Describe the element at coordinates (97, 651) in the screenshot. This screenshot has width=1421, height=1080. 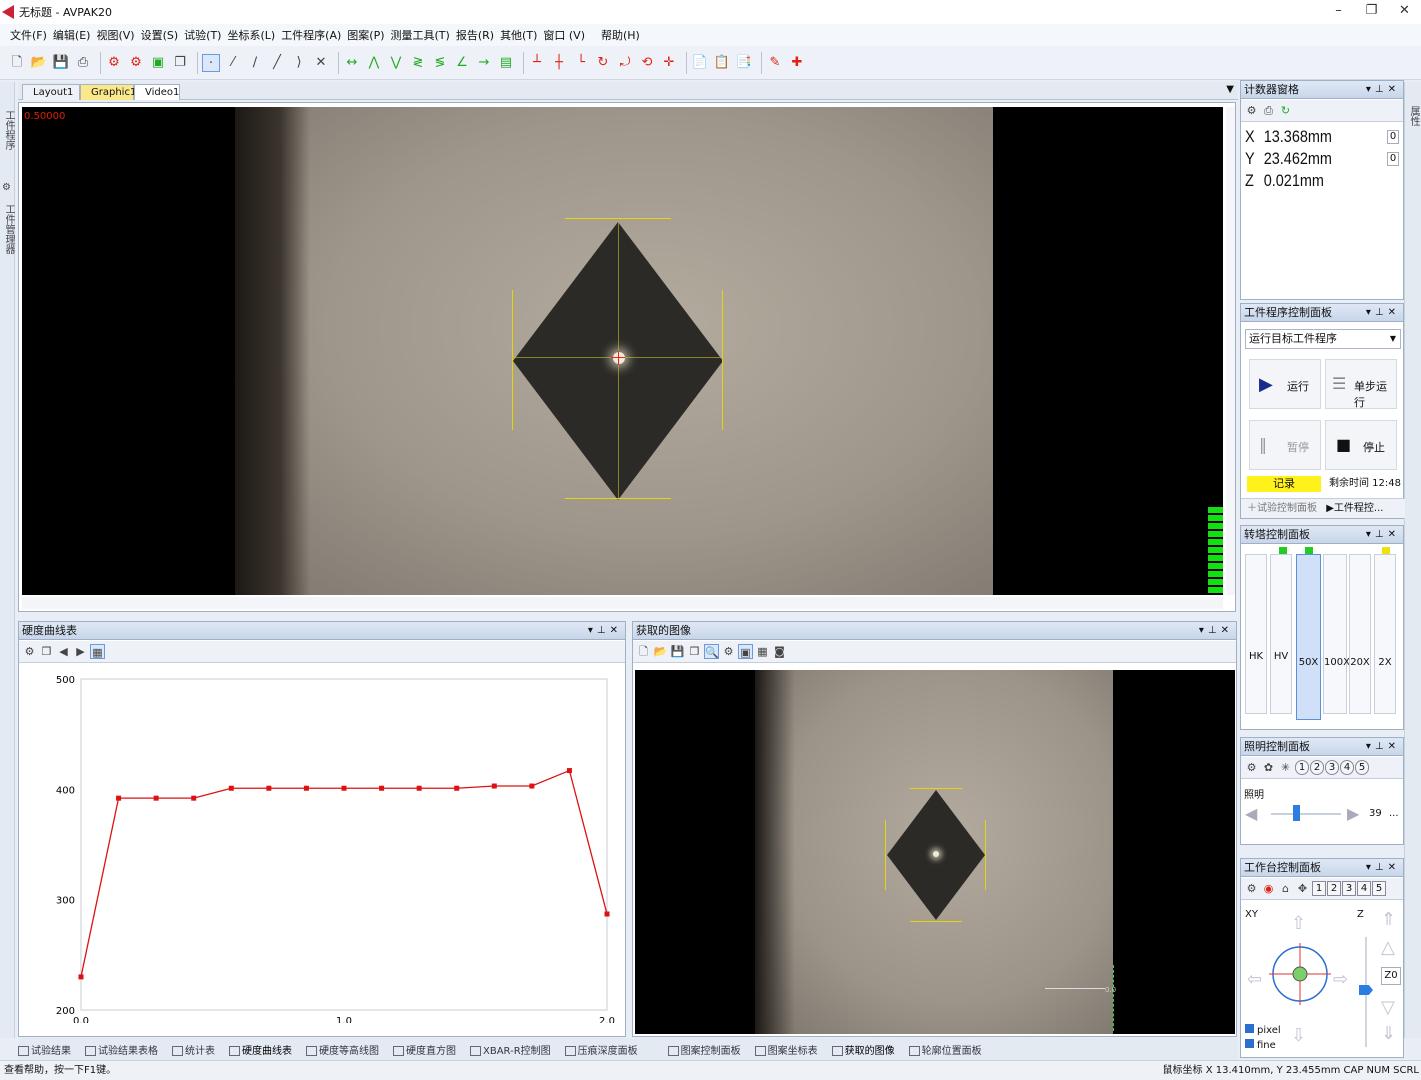
I see `chart-view-icon: ▦` at that location.